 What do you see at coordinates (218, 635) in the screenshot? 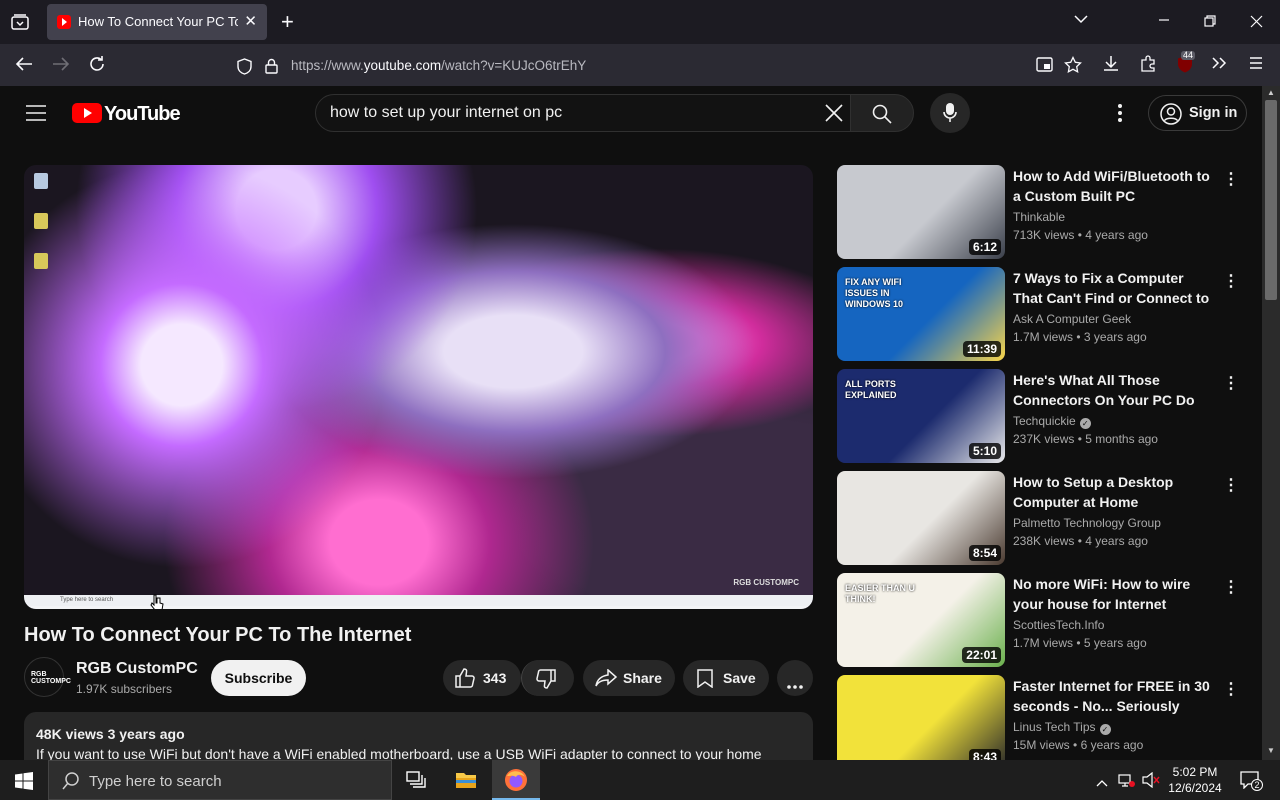
I see `video-title: How To Connect Your PC To The Internet` at bounding box center [218, 635].